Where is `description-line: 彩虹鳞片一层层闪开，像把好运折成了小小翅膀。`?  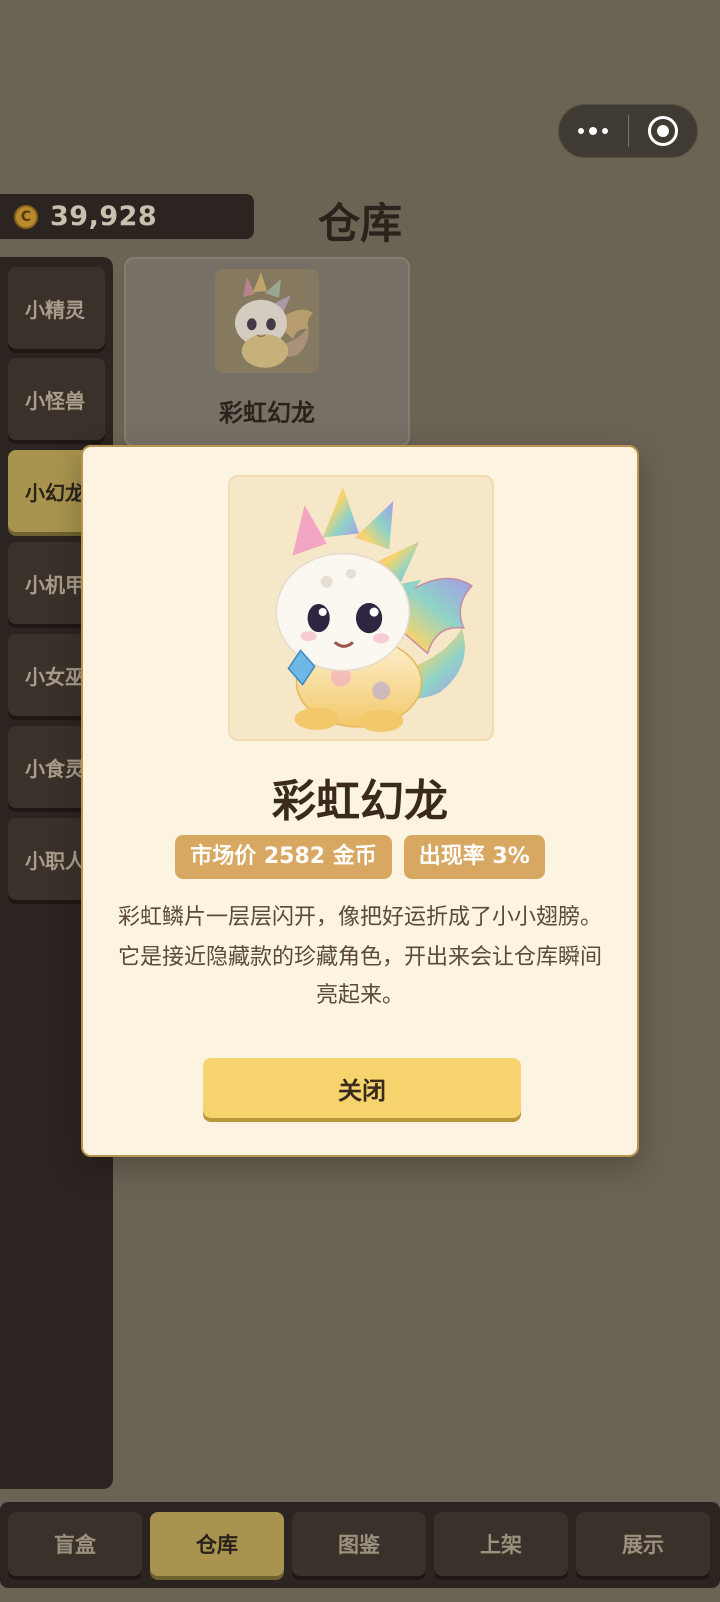 description-line: 彩虹鳞片一层层闪开，像把好运折成了小小翅膀。 is located at coordinates (359, 917).